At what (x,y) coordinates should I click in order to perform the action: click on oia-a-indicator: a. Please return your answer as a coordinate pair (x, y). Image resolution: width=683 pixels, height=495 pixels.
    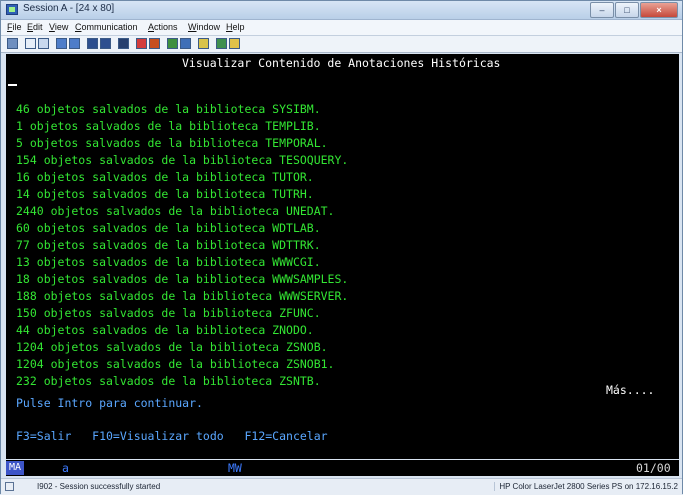
    Looking at the image, I should click on (65, 468).